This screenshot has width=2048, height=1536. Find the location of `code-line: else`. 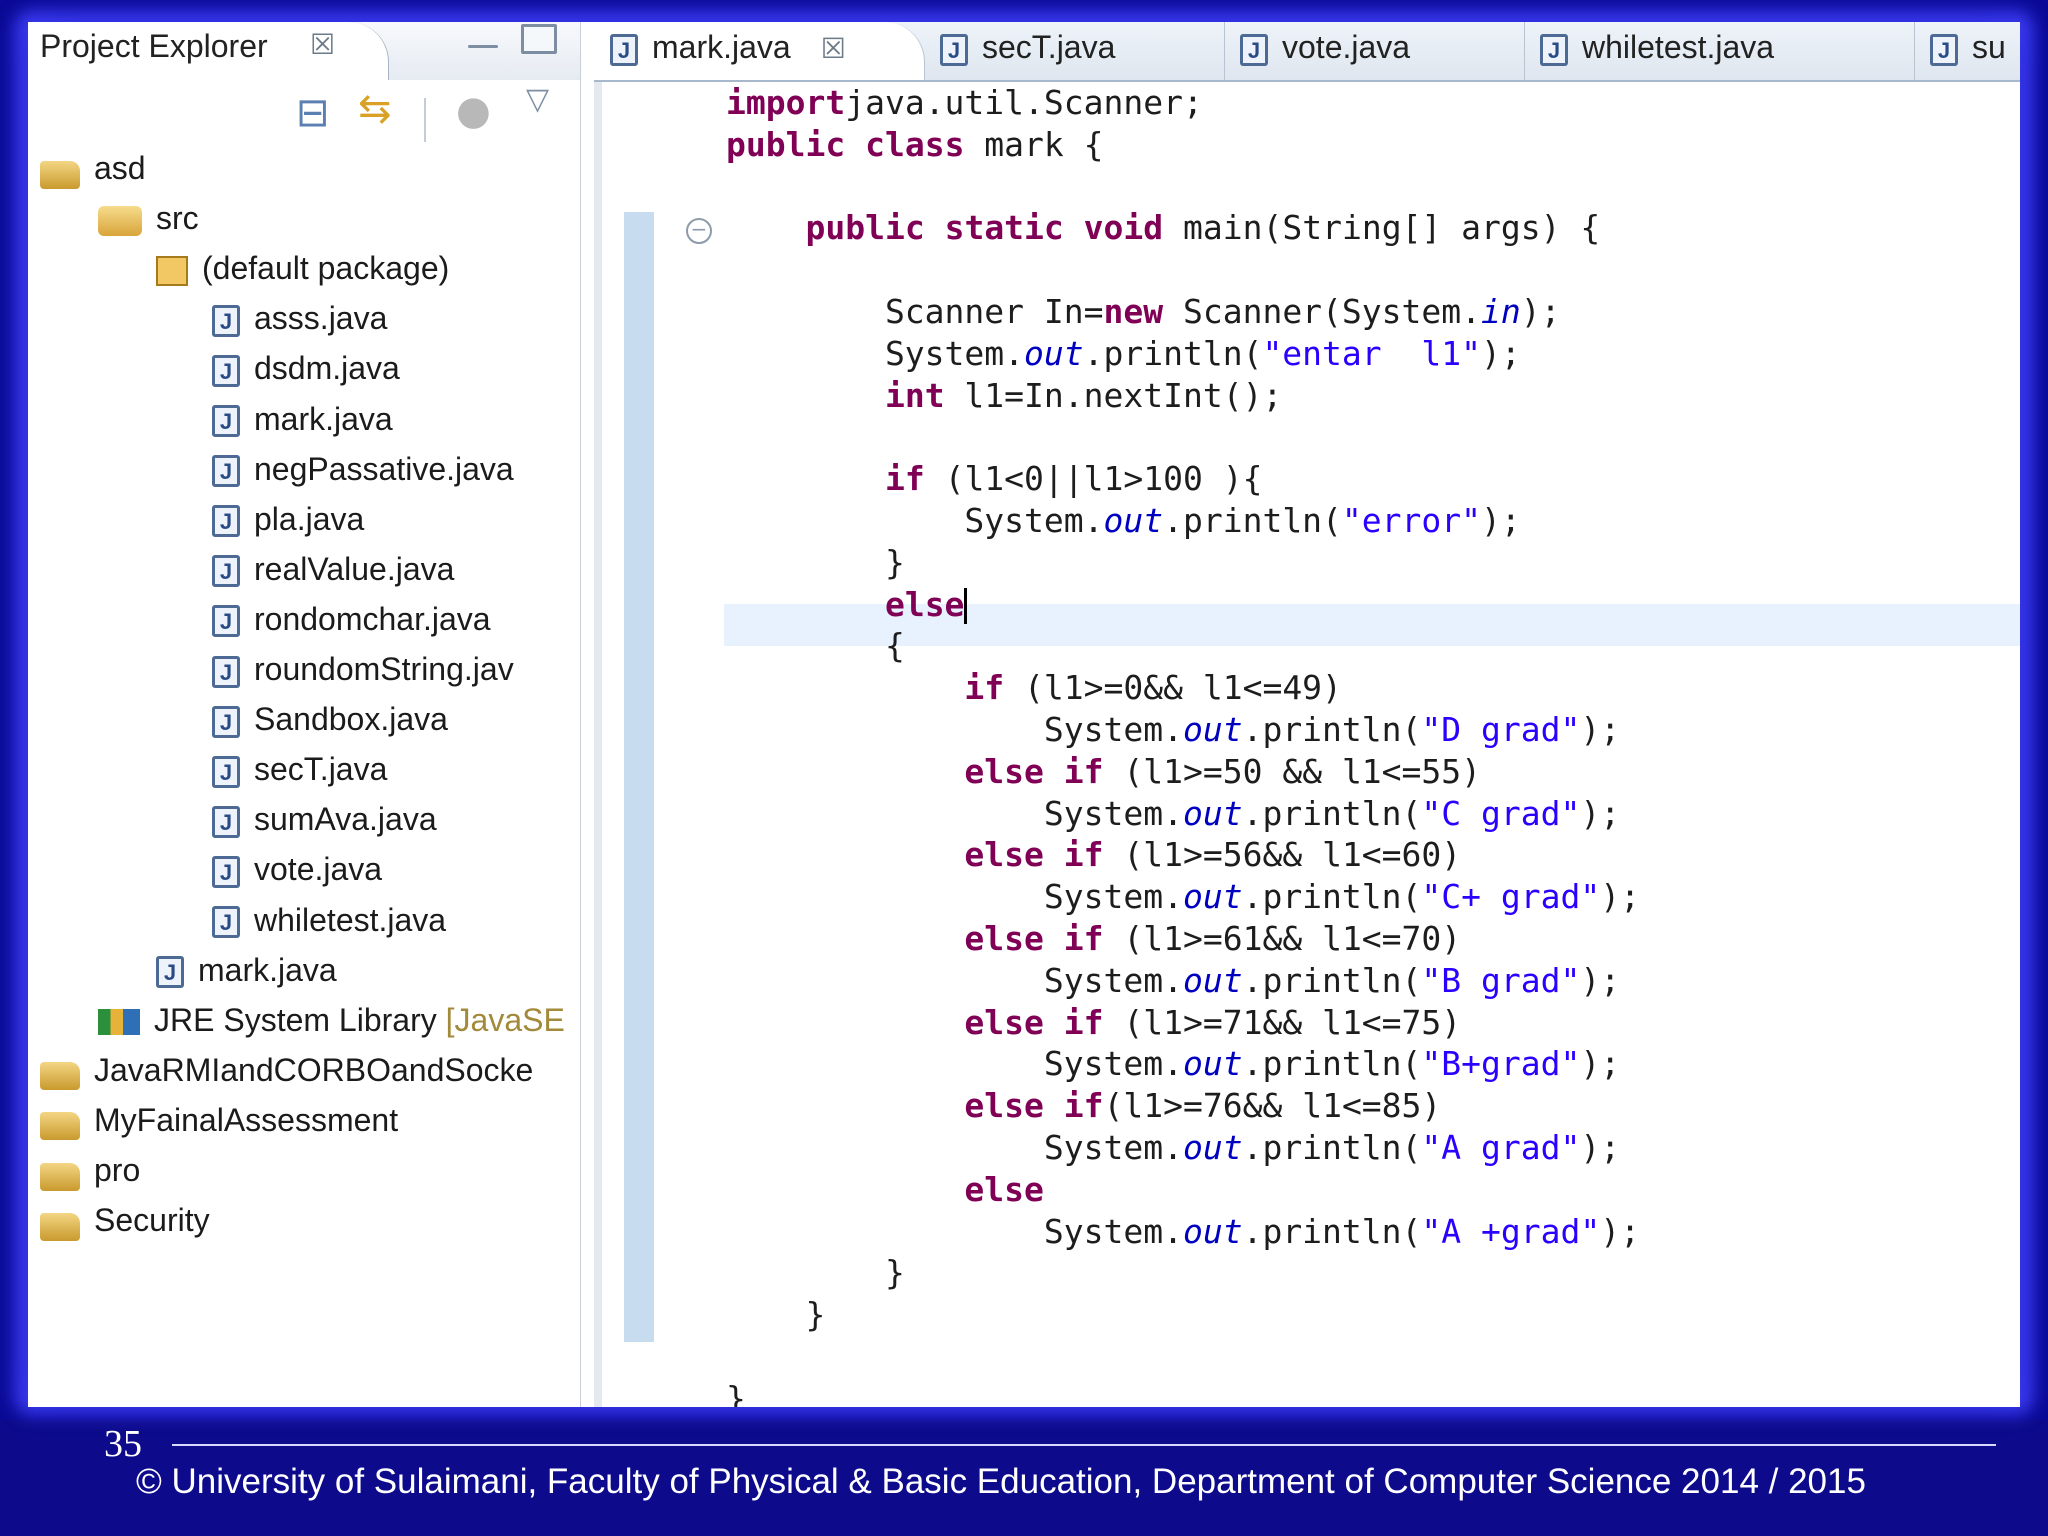

code-line: else is located at coordinates (1183, 605).